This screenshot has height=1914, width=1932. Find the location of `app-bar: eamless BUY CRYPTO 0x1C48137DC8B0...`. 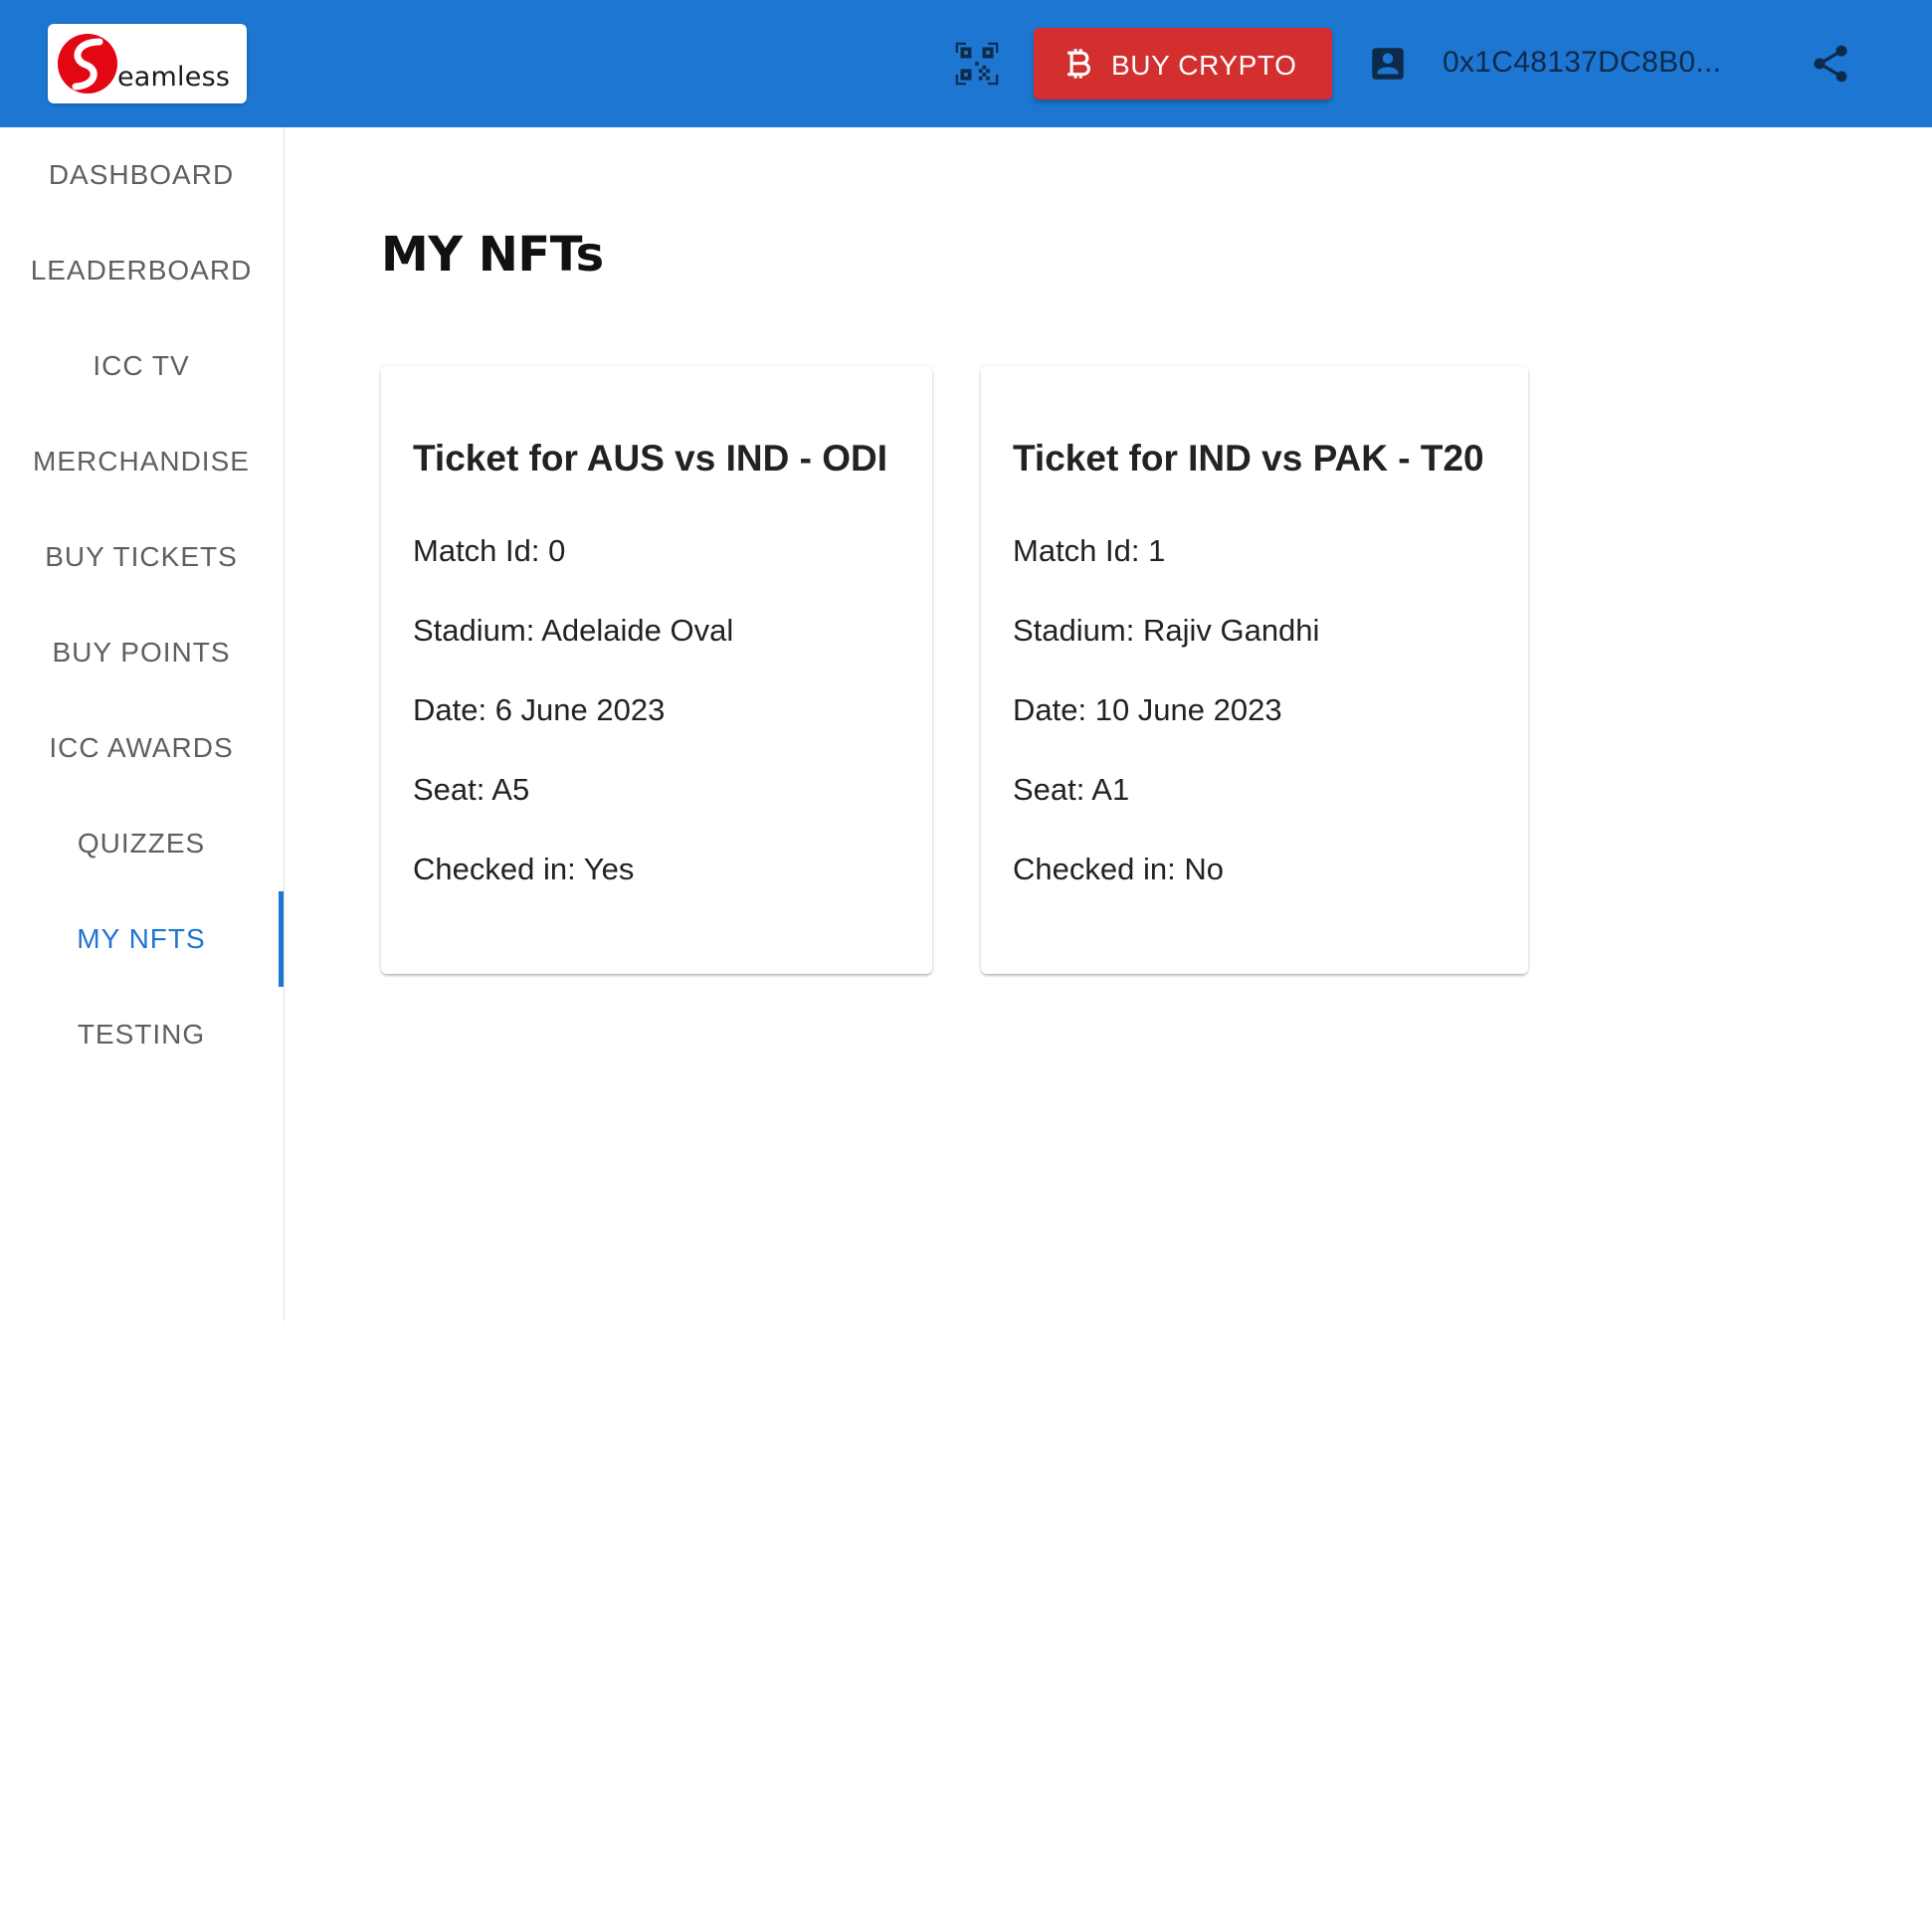

app-bar: eamless BUY CRYPTO 0x1C48137DC8B0... is located at coordinates (966, 64).